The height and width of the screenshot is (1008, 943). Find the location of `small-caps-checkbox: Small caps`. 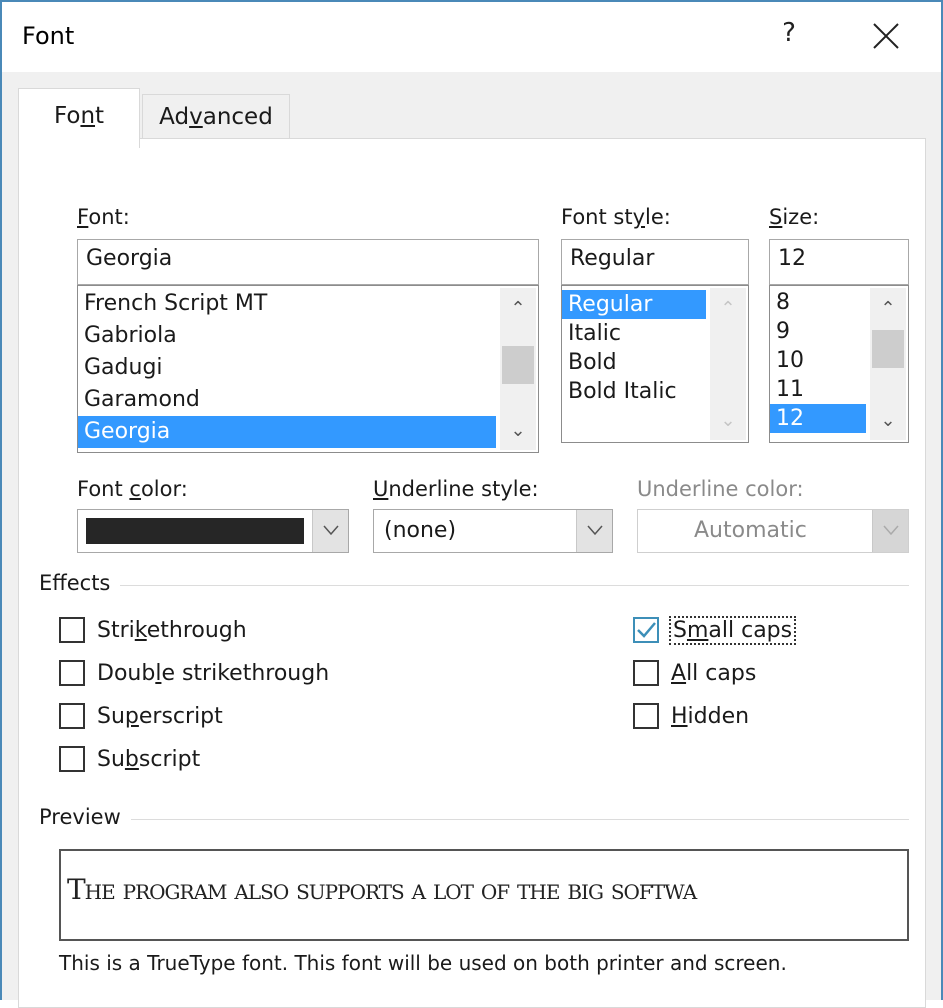

small-caps-checkbox: Small caps is located at coordinates (715, 630).